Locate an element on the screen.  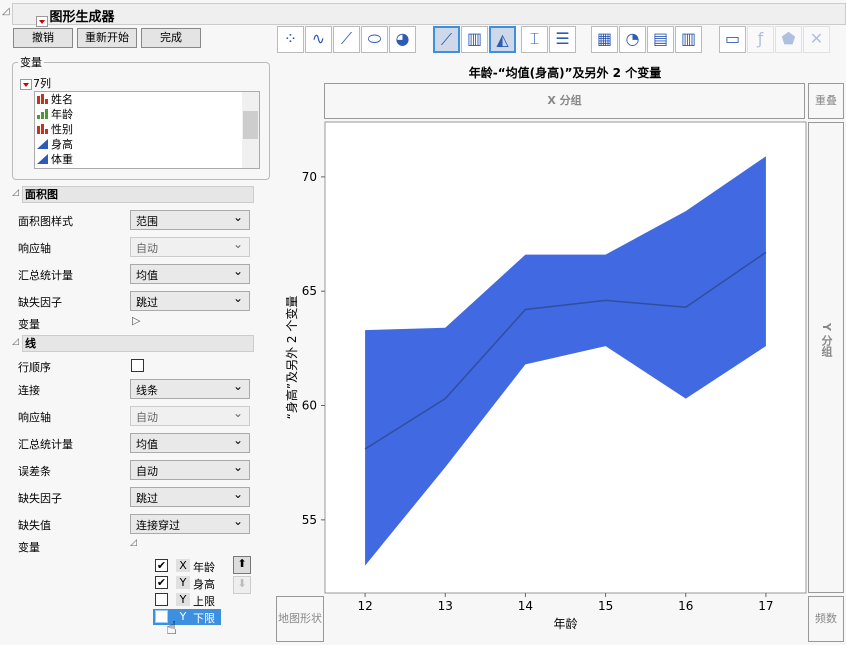
area-option-label: 响应轴 is located at coordinates (34, 248).